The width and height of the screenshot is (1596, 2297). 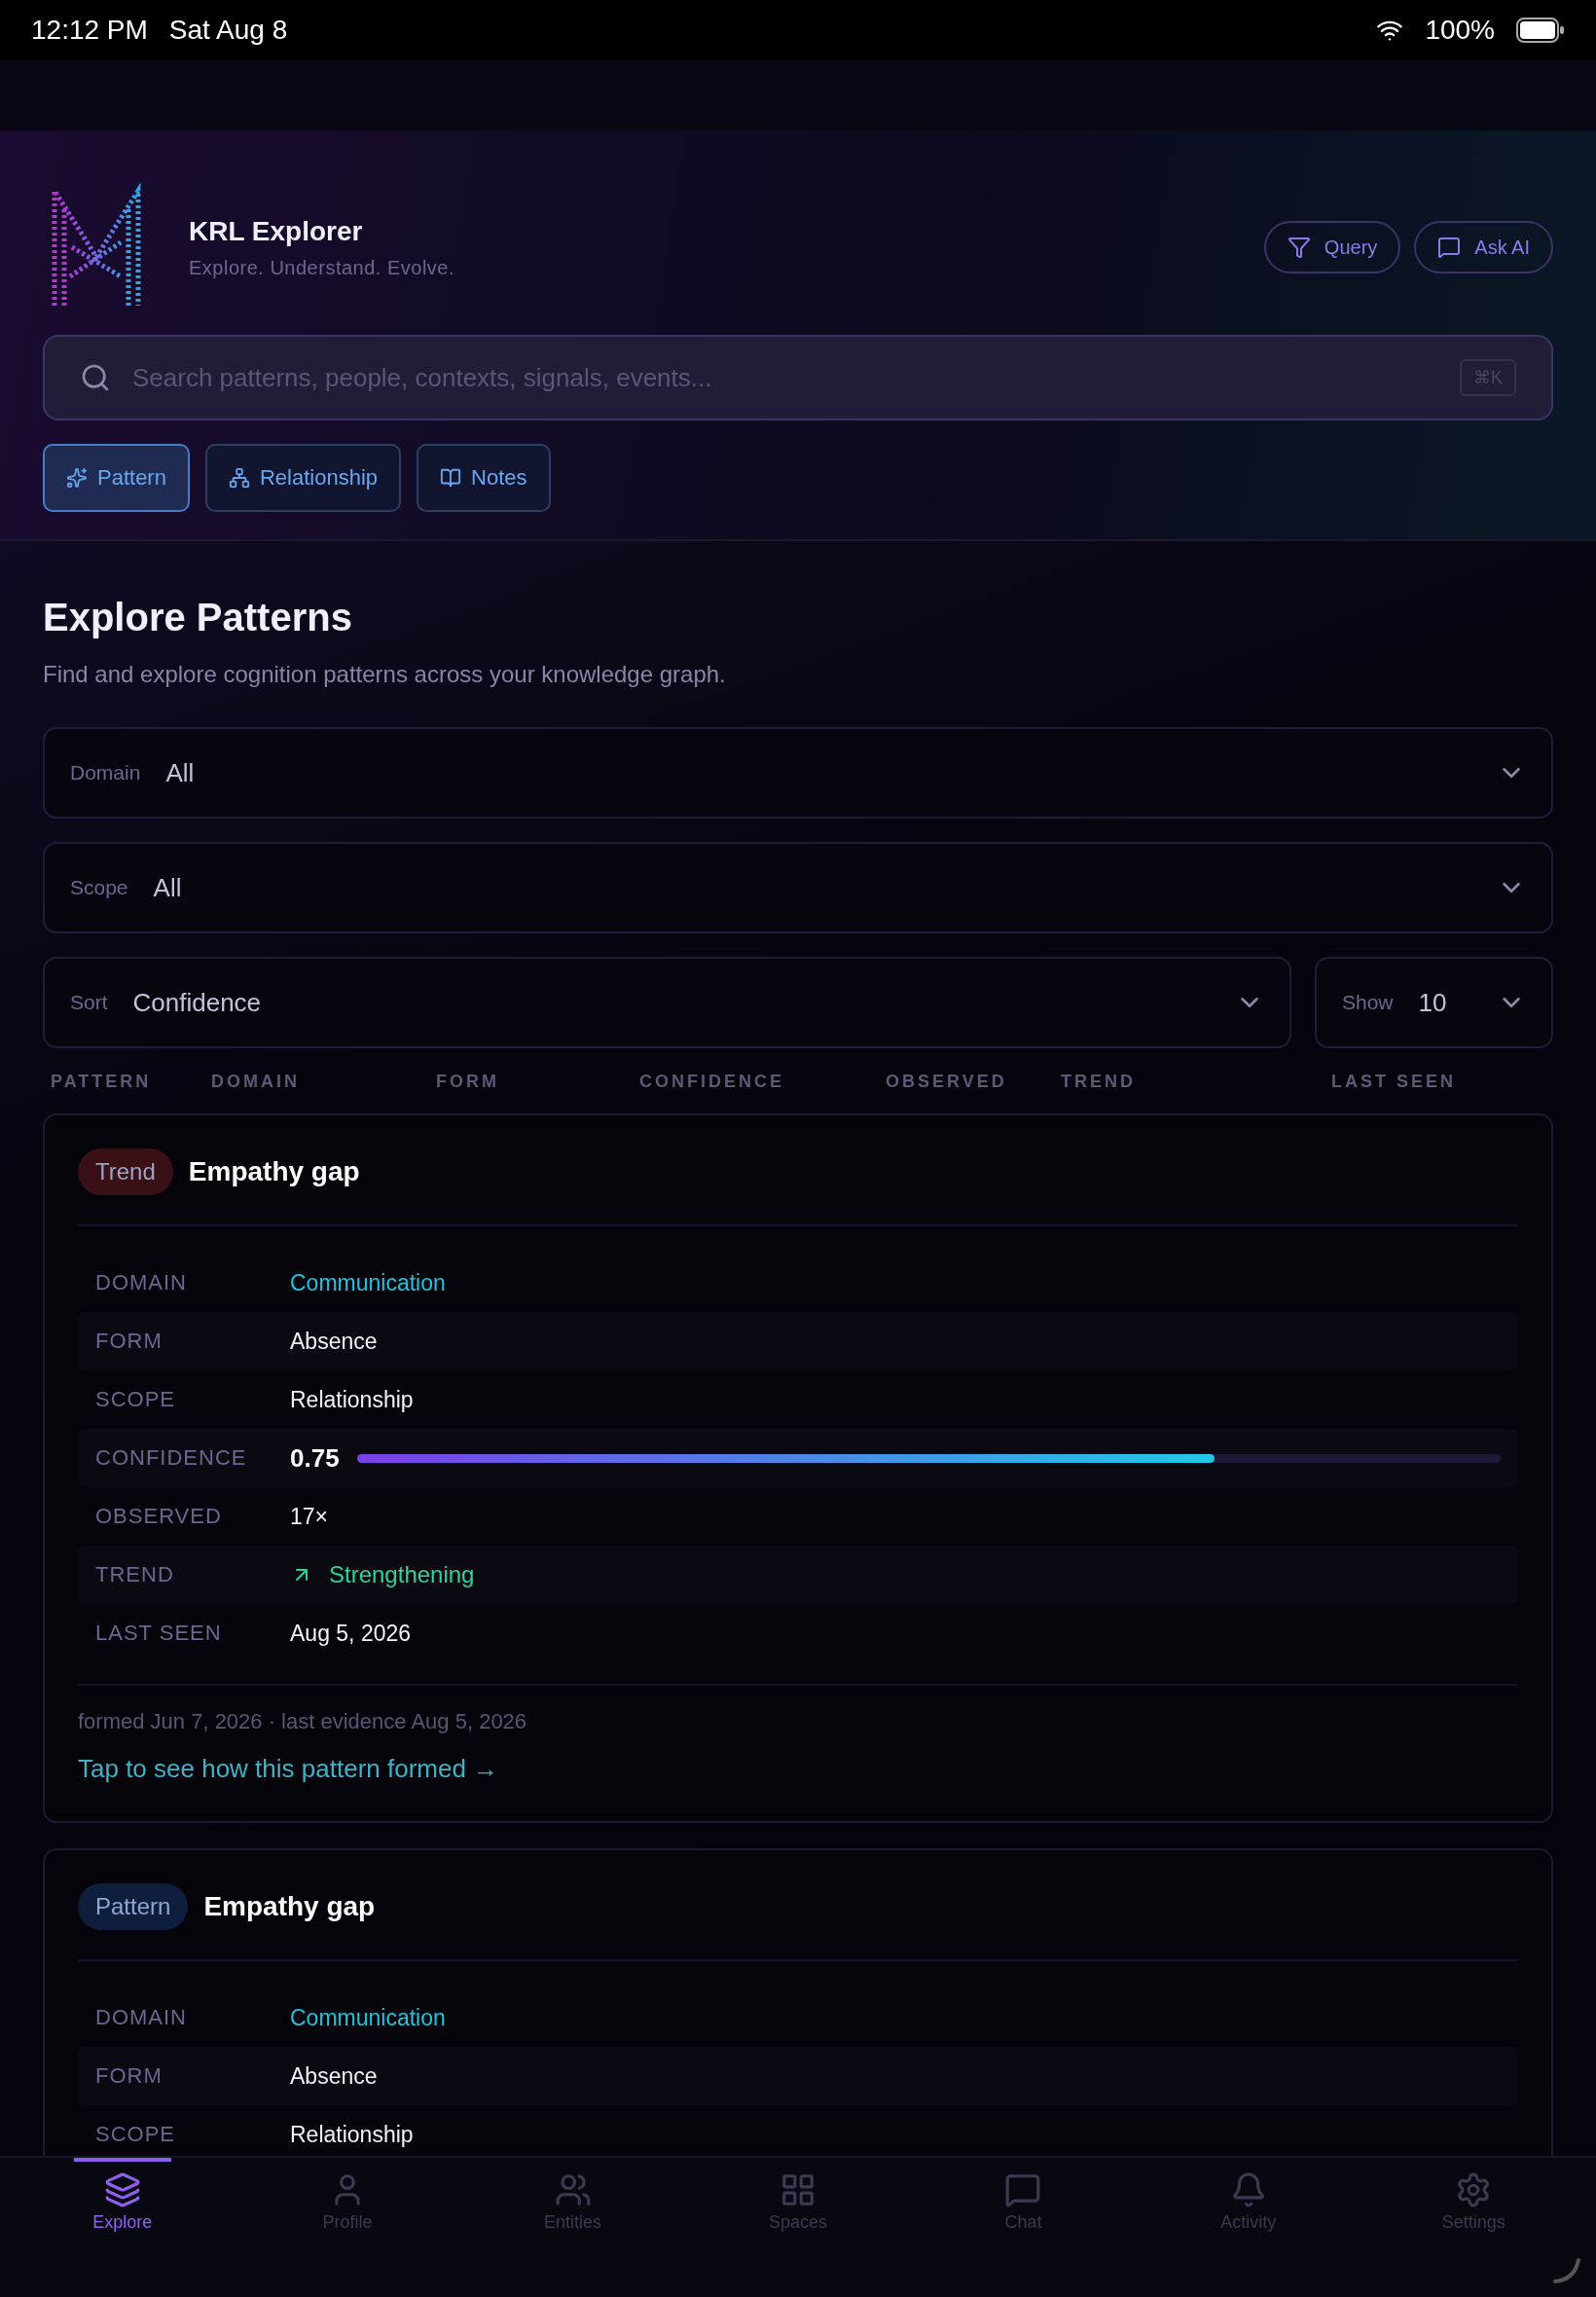 I want to click on mode-tab: Relationship, so click(x=302, y=478).